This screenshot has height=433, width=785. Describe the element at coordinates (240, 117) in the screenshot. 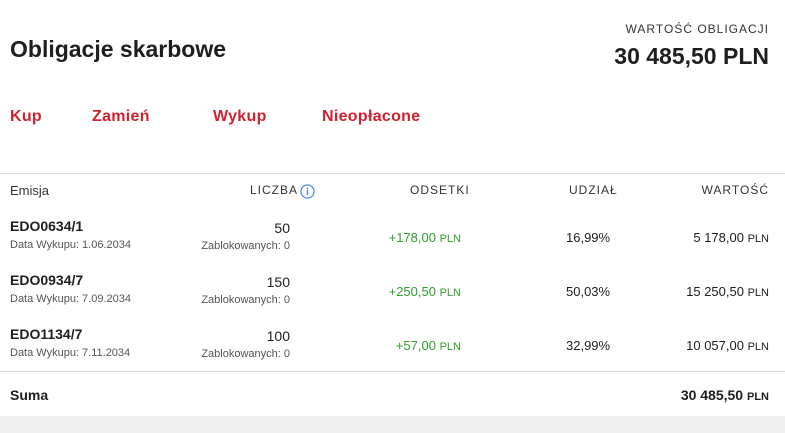

I see `redeem-button: Wykup` at that location.